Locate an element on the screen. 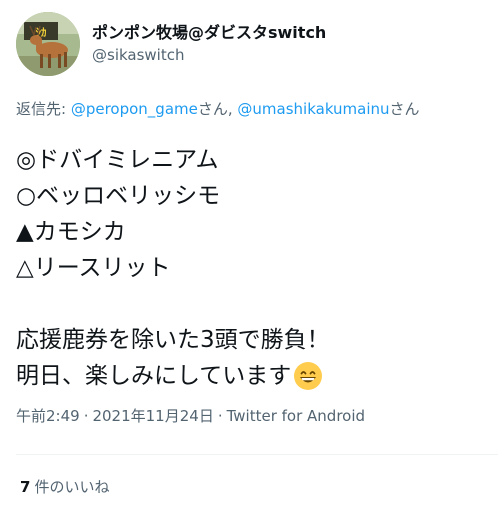 This screenshot has height=515, width=498. tweet-line: 応援鹿券を除いた3頭で勝負！ is located at coordinates (173, 340).